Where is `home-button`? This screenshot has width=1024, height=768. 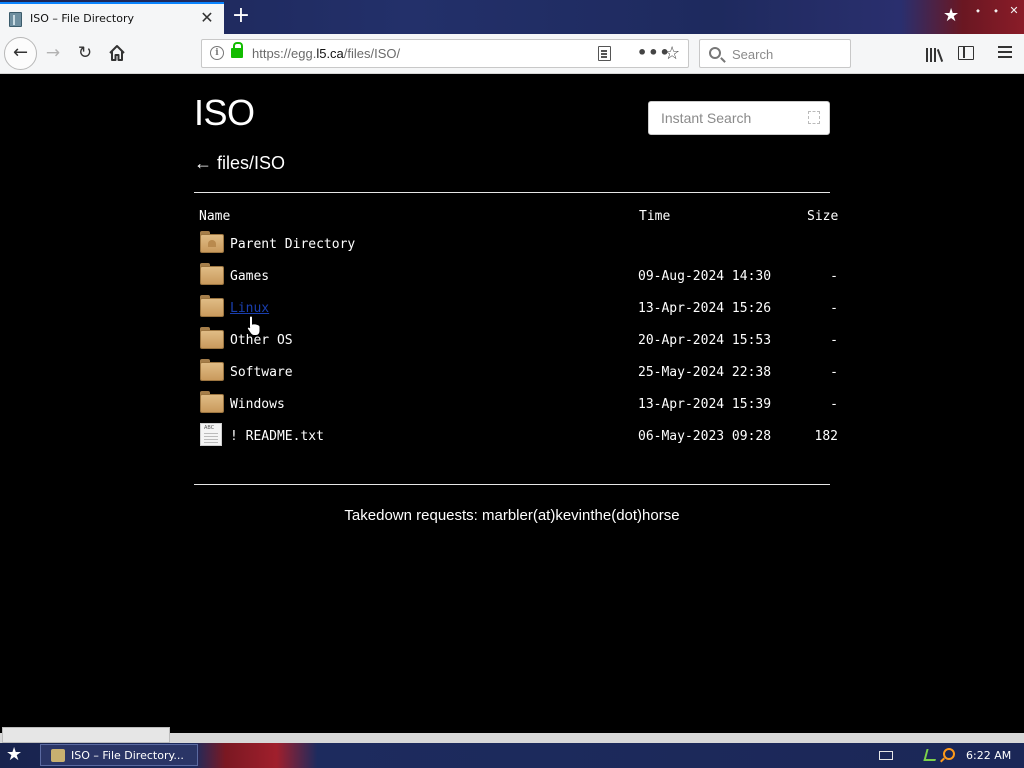 home-button is located at coordinates (117, 53).